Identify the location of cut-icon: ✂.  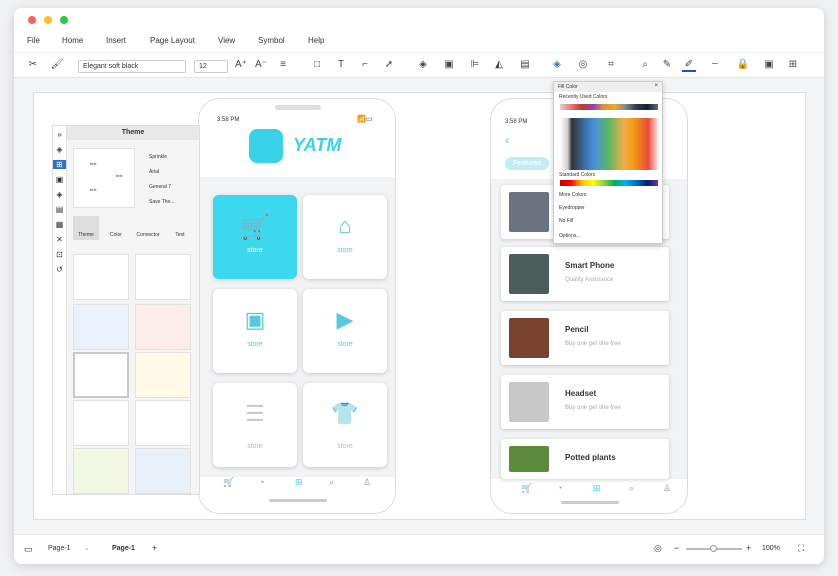
(33, 65).